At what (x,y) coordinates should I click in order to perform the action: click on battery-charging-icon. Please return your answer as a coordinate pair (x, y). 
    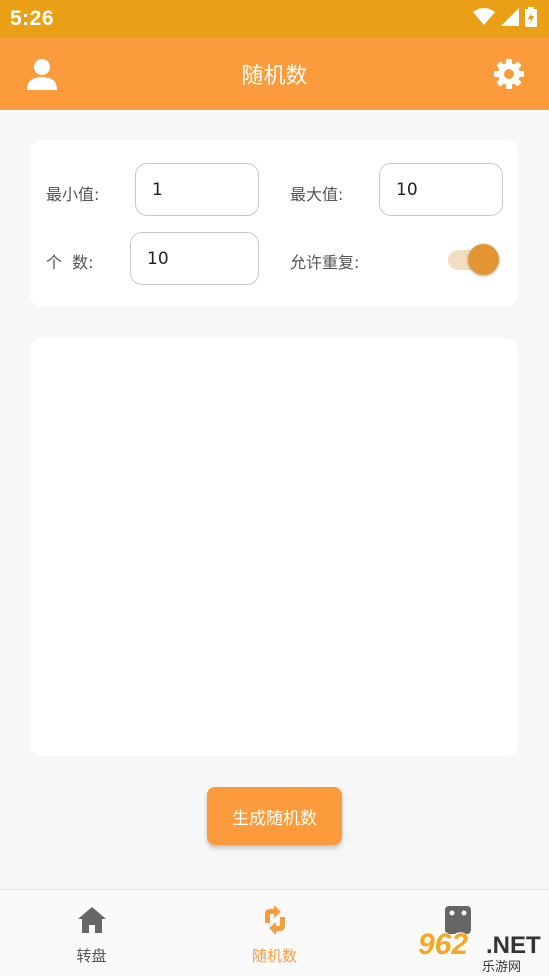
    Looking at the image, I should click on (531, 19).